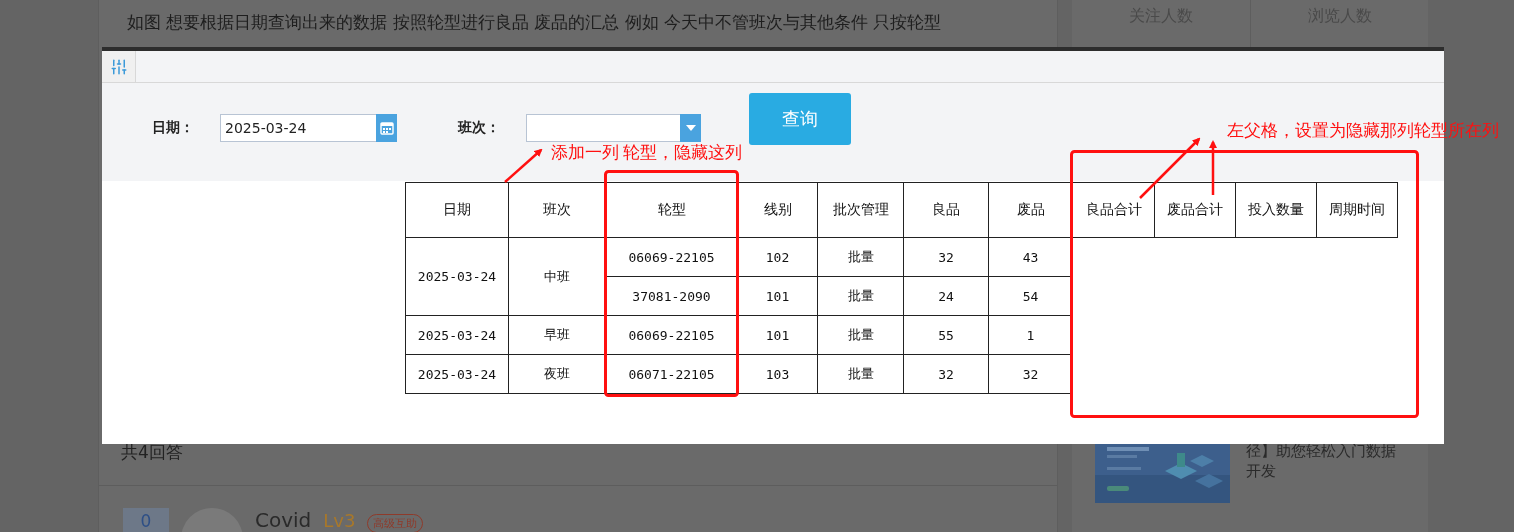  Describe the element at coordinates (603, 128) in the screenshot. I see `shift-select` at that location.